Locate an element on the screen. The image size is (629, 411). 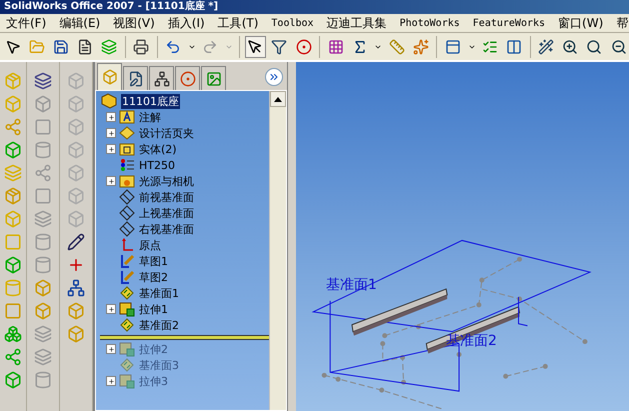
hierarchy-icon is located at coordinates (162, 78).